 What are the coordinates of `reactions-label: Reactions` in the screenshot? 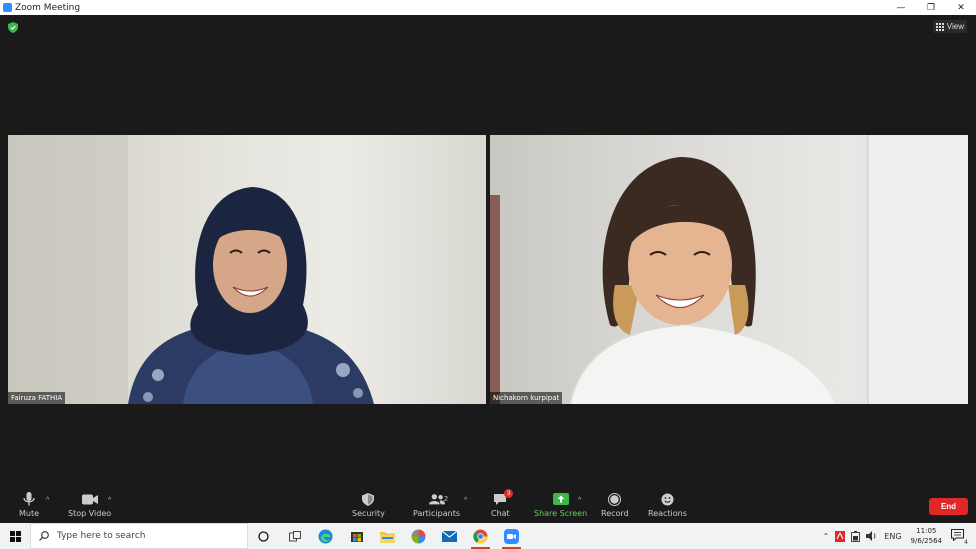 It's located at (667, 513).